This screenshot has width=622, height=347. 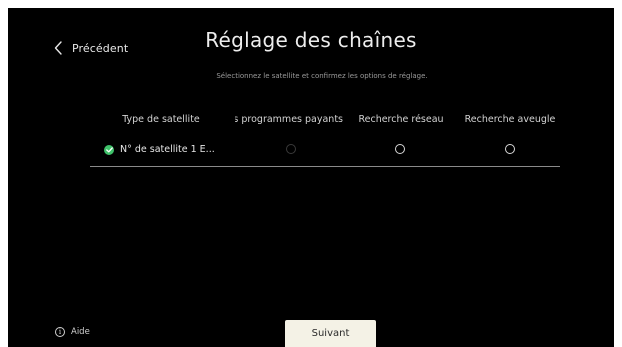 I want to click on column-header-network-search: Recherche réseau, so click(x=401, y=119).